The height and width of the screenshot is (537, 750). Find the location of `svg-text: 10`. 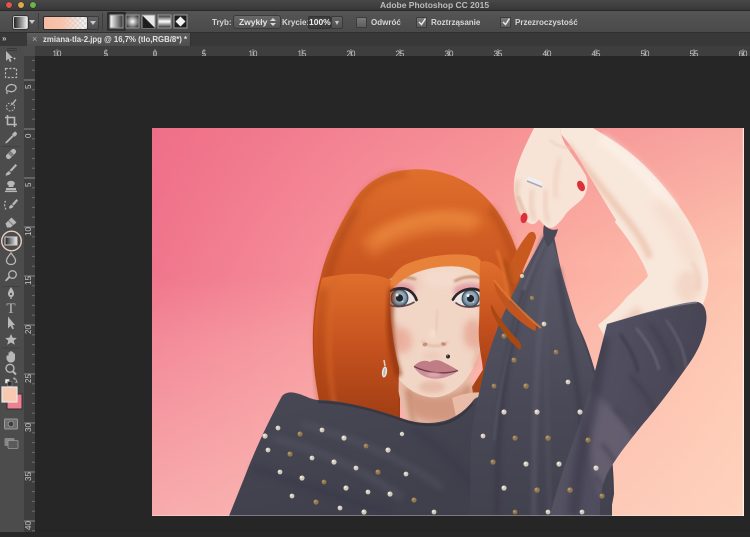

svg-text: 10 is located at coordinates (28, 231).